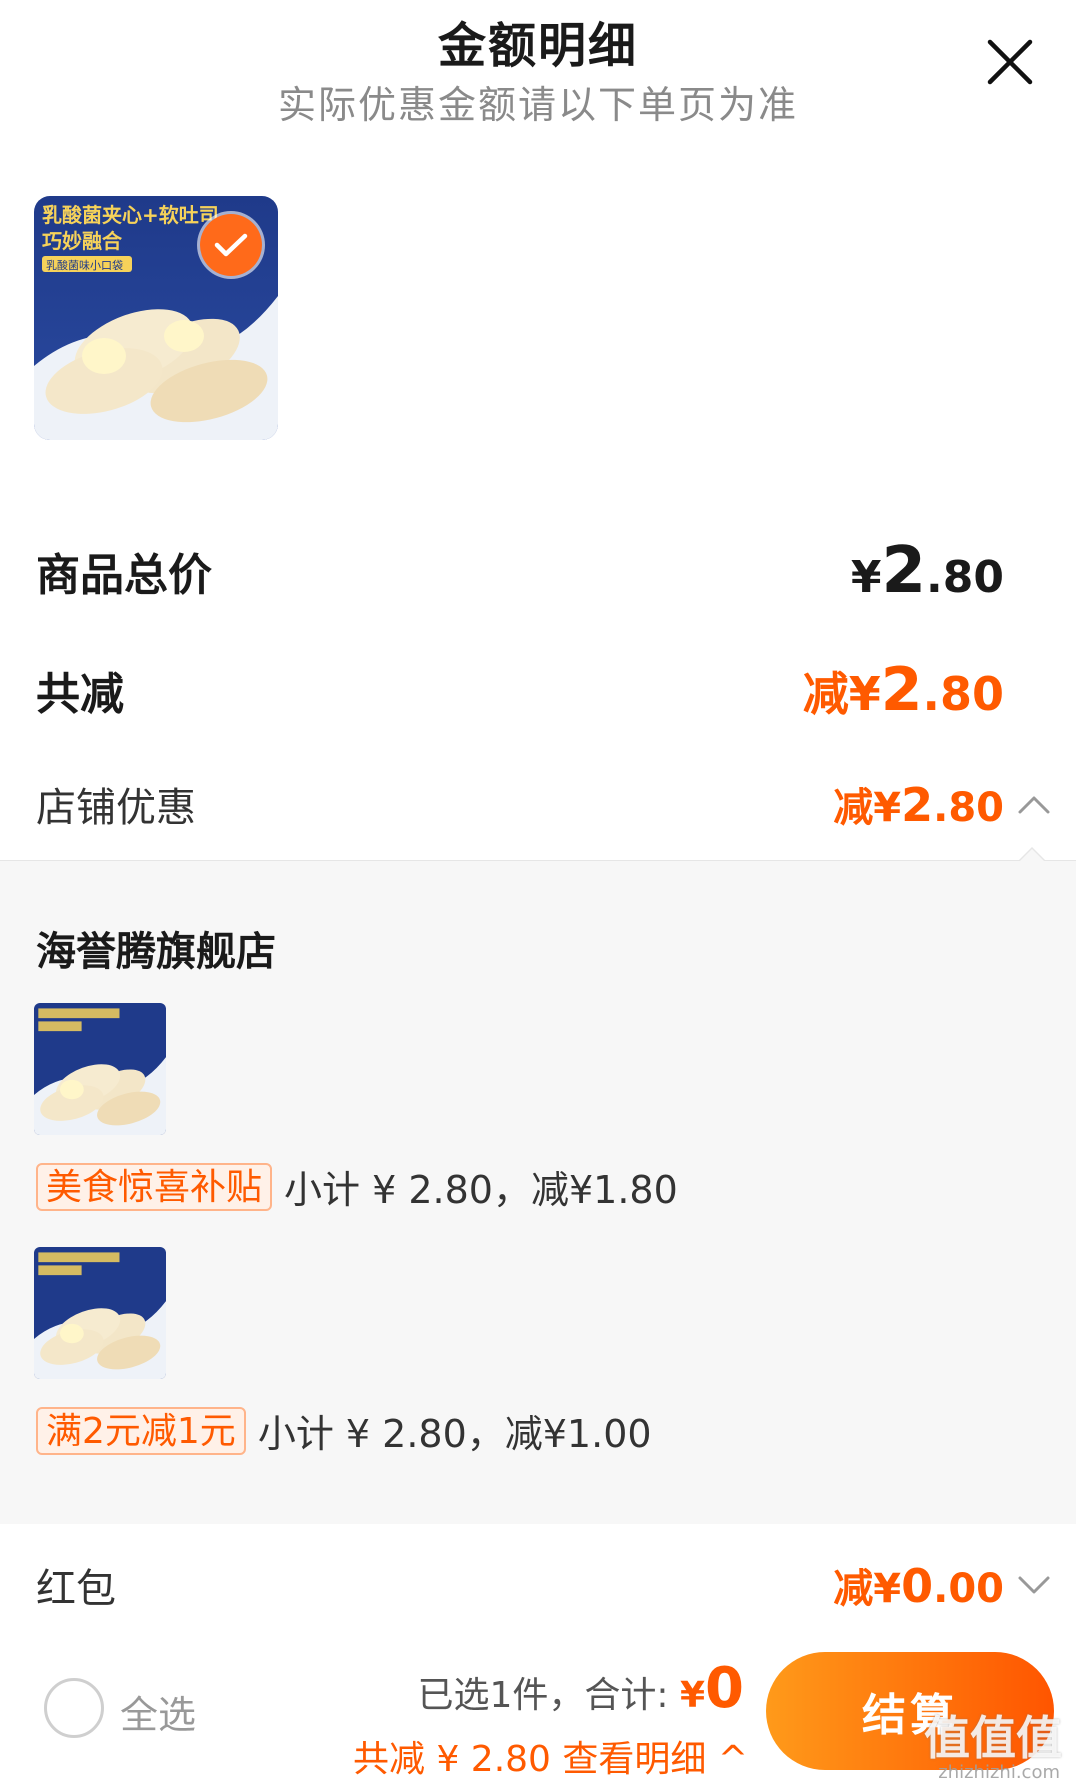 This screenshot has height=1784, width=1076. What do you see at coordinates (520, 1585) in the screenshot?
I see `hongbao-row: 红包 减¥0.00` at bounding box center [520, 1585].